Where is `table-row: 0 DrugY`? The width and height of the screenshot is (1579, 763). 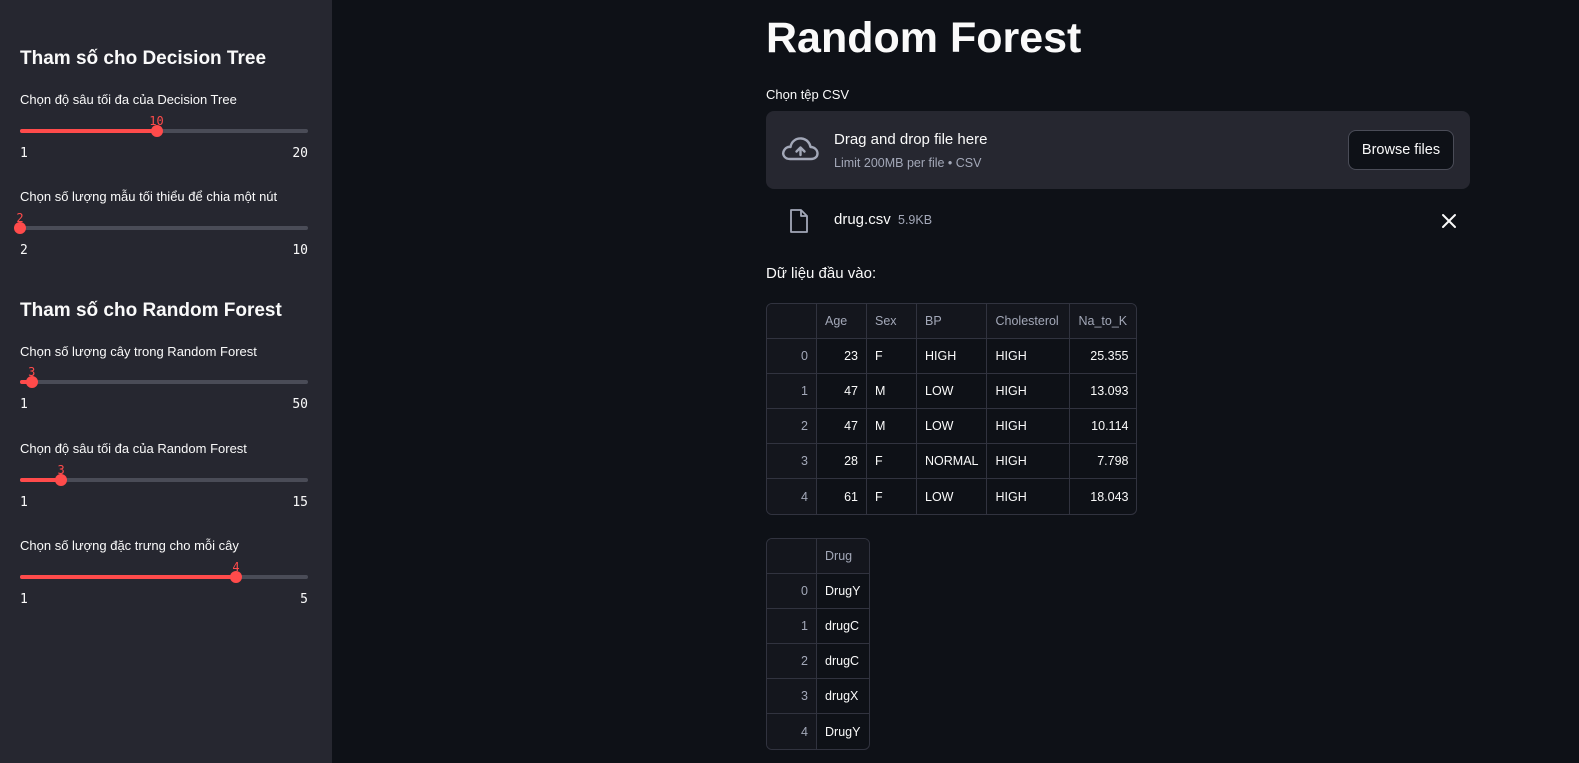 table-row: 0 DrugY is located at coordinates (818, 591).